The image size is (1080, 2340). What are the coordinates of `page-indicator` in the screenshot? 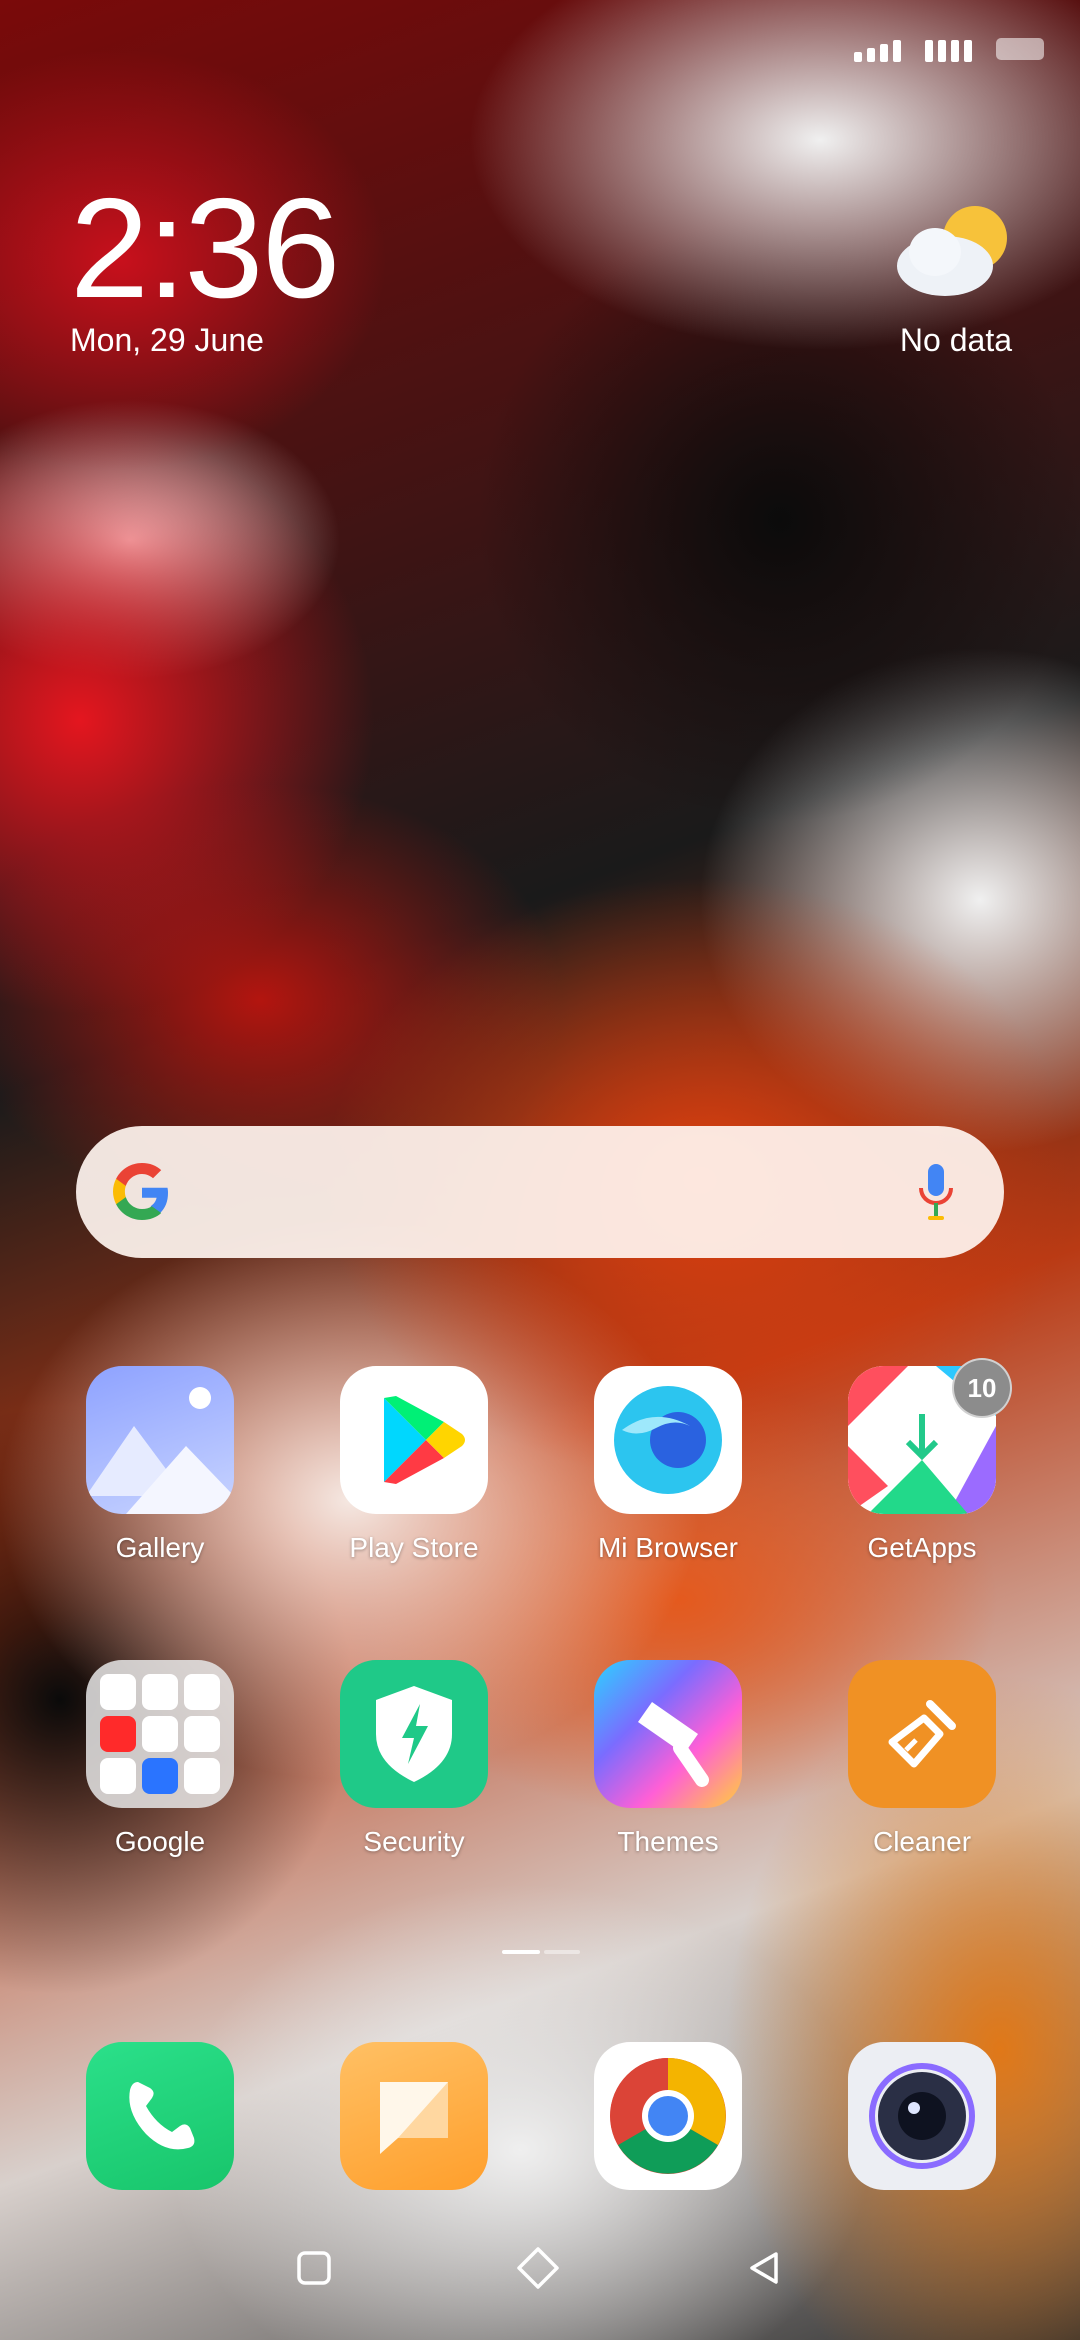 It's located at (541, 1952).